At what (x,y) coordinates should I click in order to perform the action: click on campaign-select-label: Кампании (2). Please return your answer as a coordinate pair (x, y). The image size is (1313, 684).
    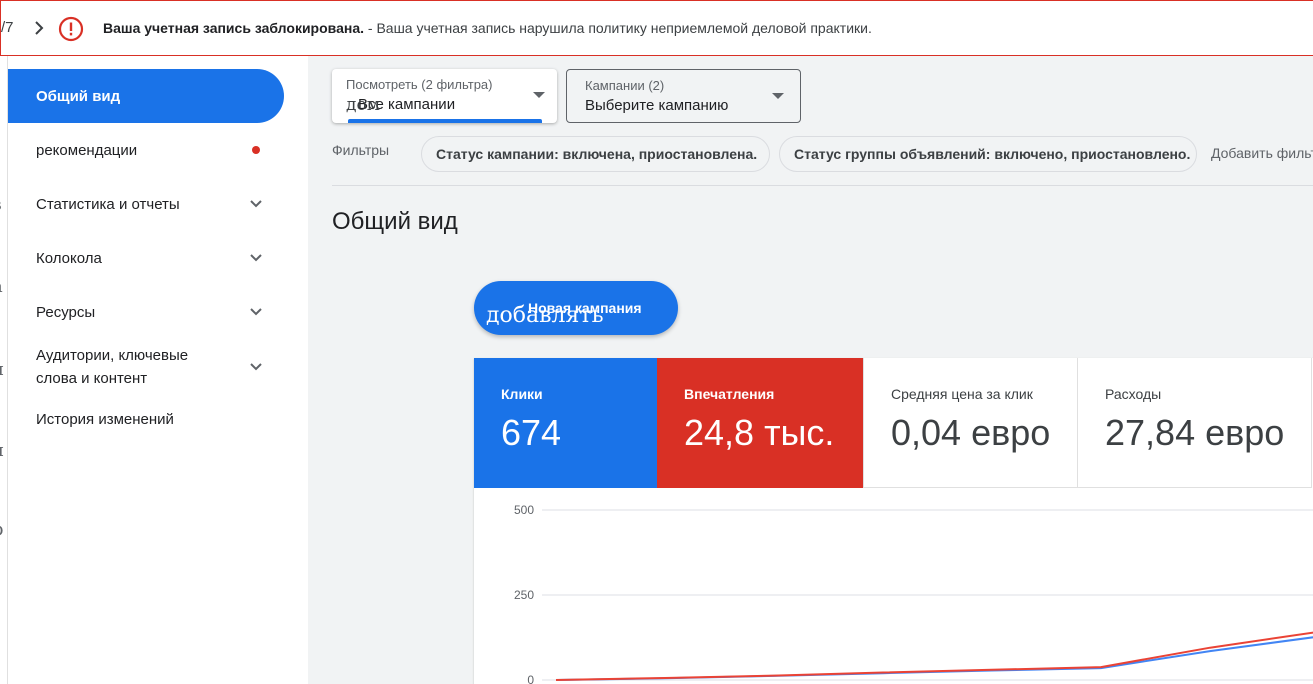
    Looking at the image, I should click on (625, 85).